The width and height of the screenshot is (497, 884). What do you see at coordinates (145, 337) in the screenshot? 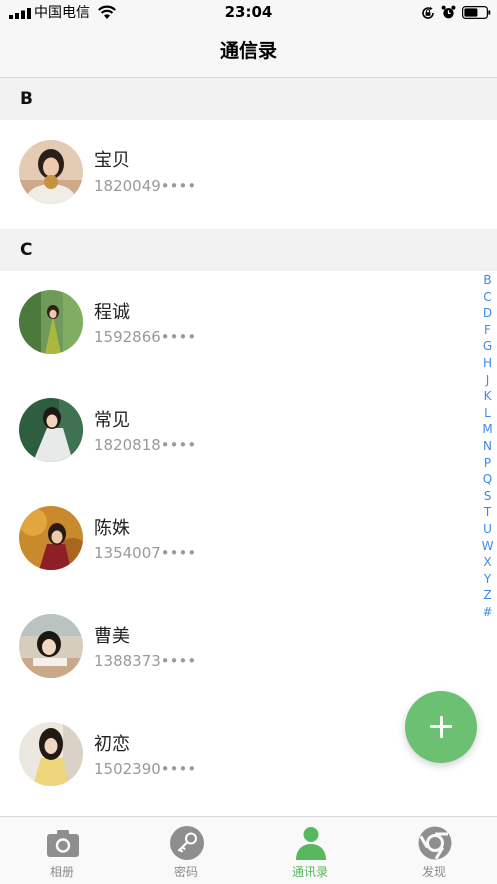
I see `contact-phone: 1592866••••` at bounding box center [145, 337].